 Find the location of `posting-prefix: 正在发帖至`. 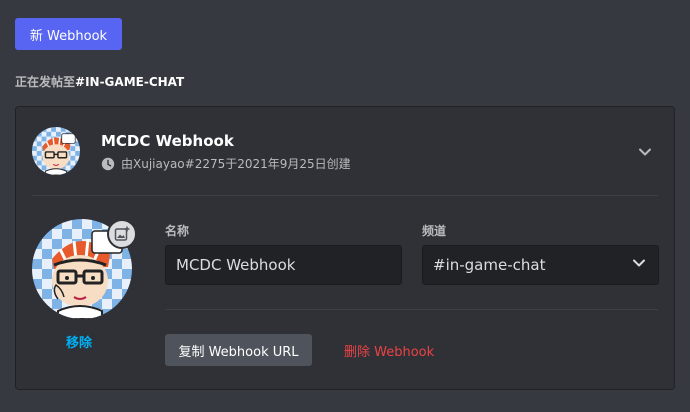

posting-prefix: 正在发帖至 is located at coordinates (45, 82).